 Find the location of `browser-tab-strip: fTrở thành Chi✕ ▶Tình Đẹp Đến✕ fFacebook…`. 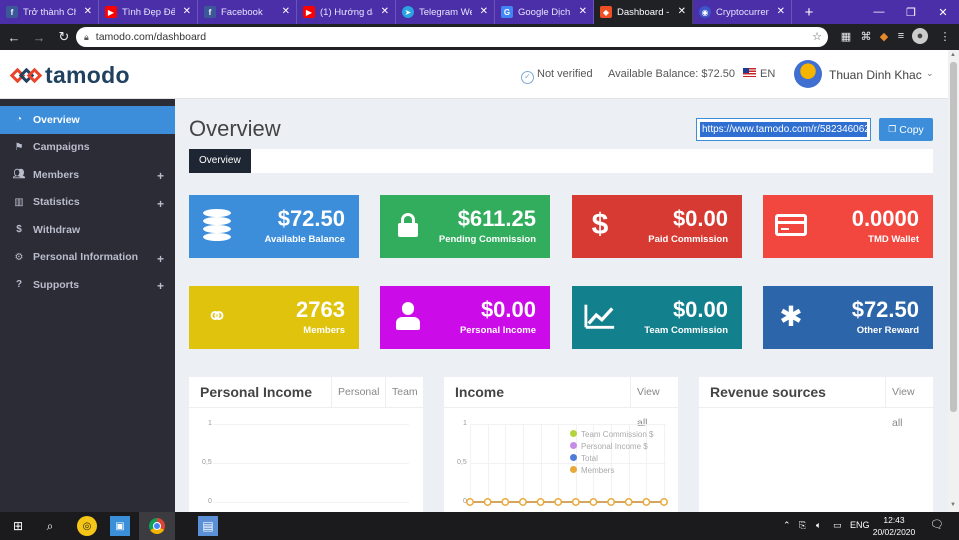

browser-tab-strip: fTrở thành Chi✕ ▶Tình Đẹp Đến✕ fFacebook… is located at coordinates (479, 12).